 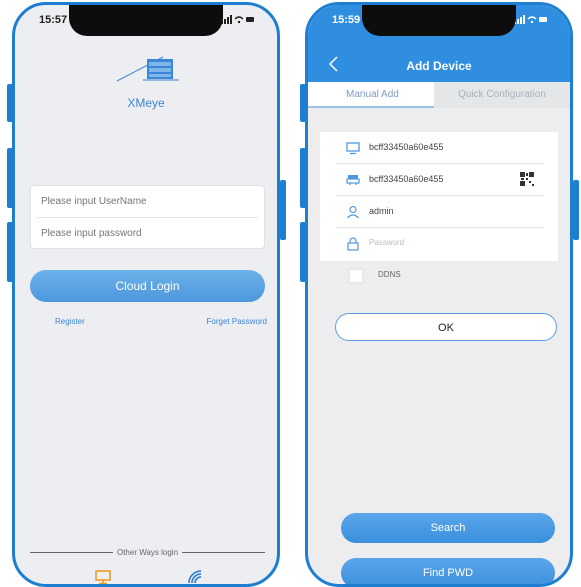 I want to click on tab-bar: Manual Add Quick Configuration, so click(x=439, y=95).